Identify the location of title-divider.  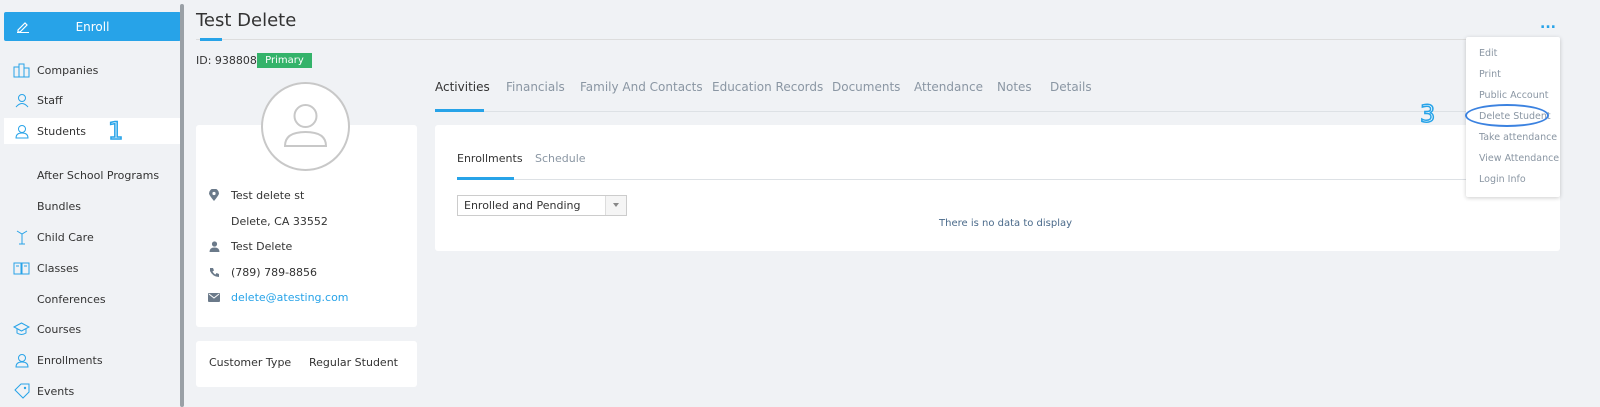
(878, 39).